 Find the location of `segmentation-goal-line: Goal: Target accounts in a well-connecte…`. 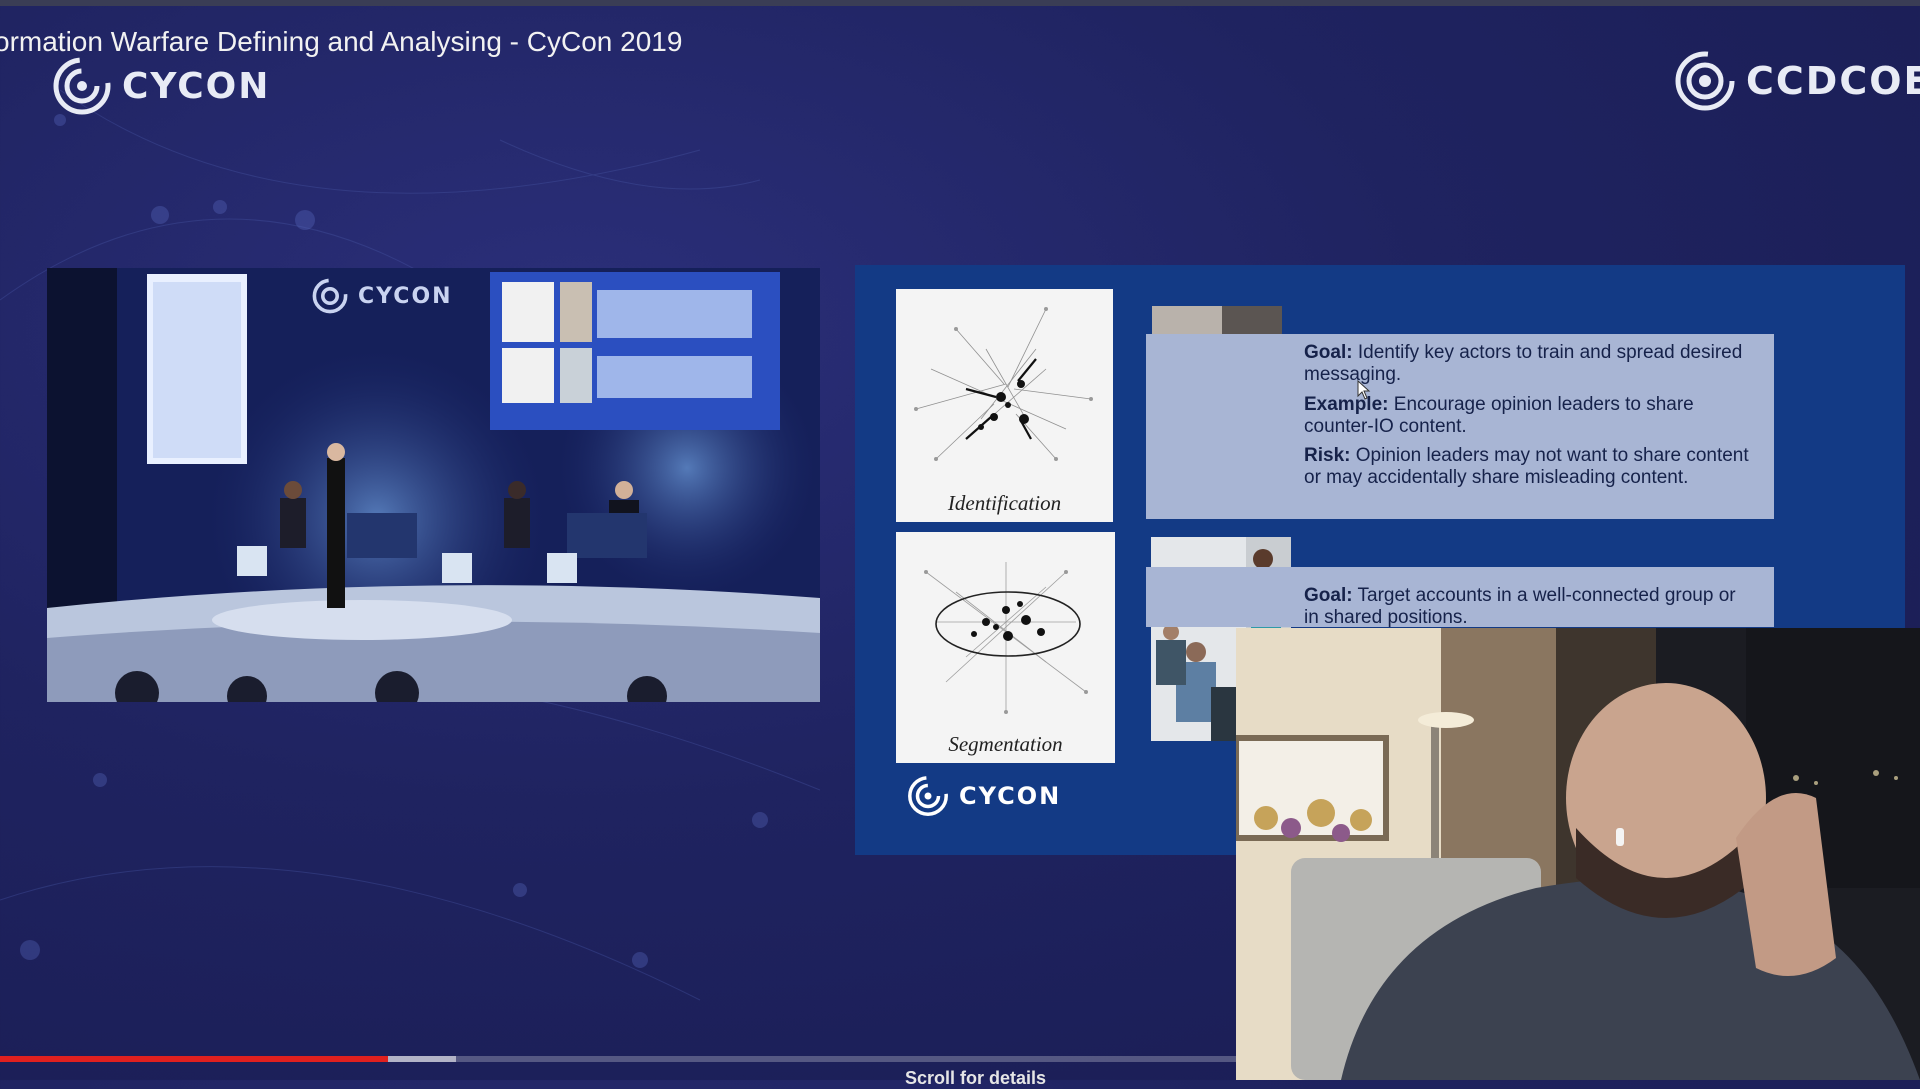

segmentation-goal-line: Goal: Target accounts in a well-connecte… is located at coordinates (1528, 606).